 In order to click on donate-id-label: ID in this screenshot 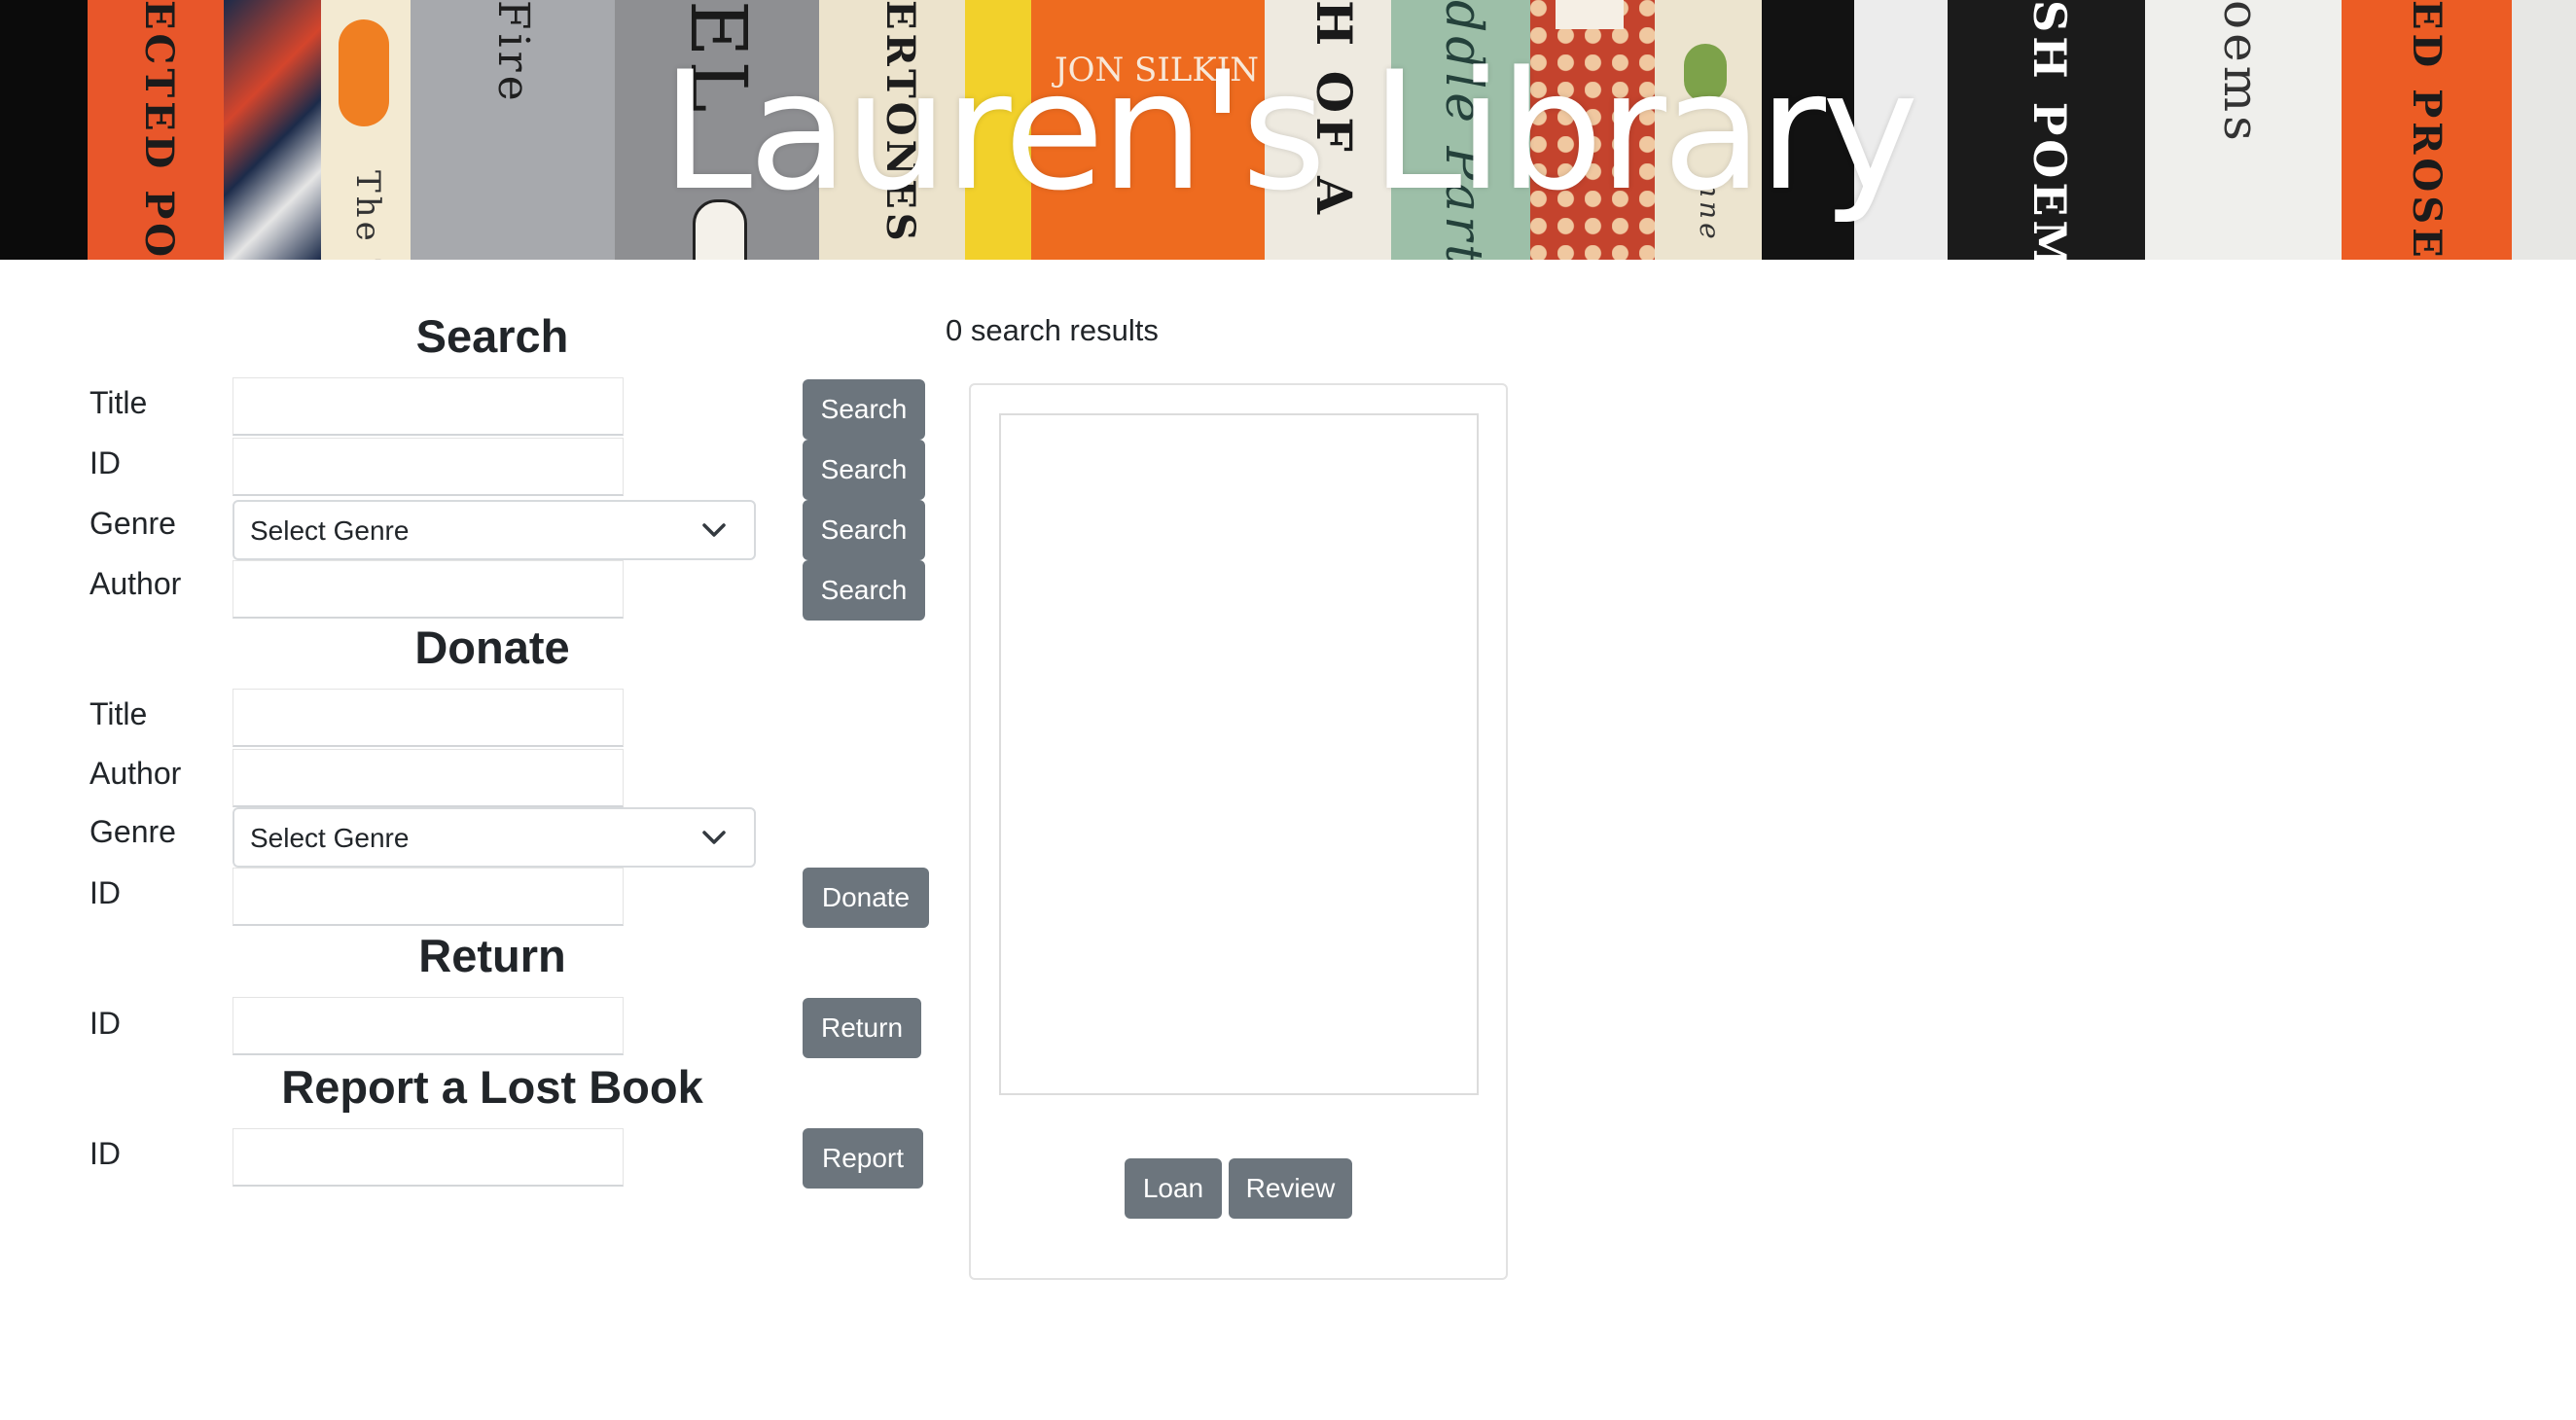, I will do `click(105, 892)`.